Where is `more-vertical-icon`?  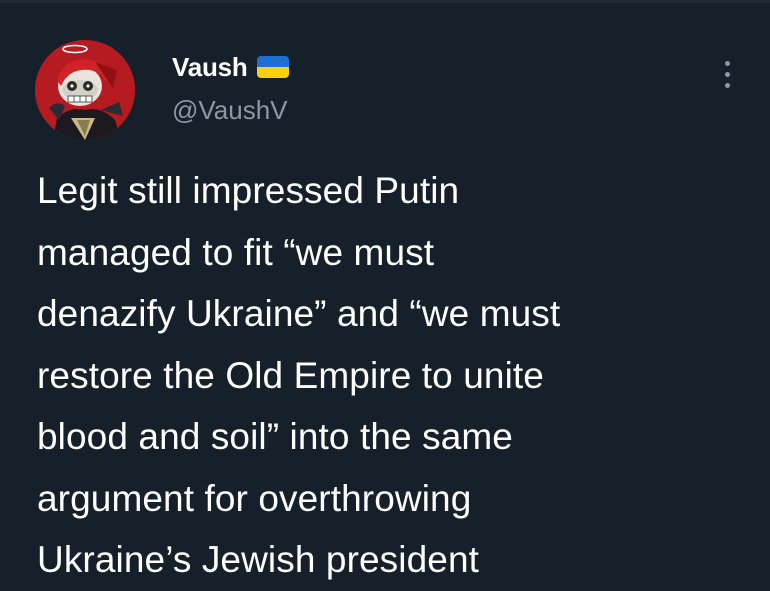
more-vertical-icon is located at coordinates (727, 63).